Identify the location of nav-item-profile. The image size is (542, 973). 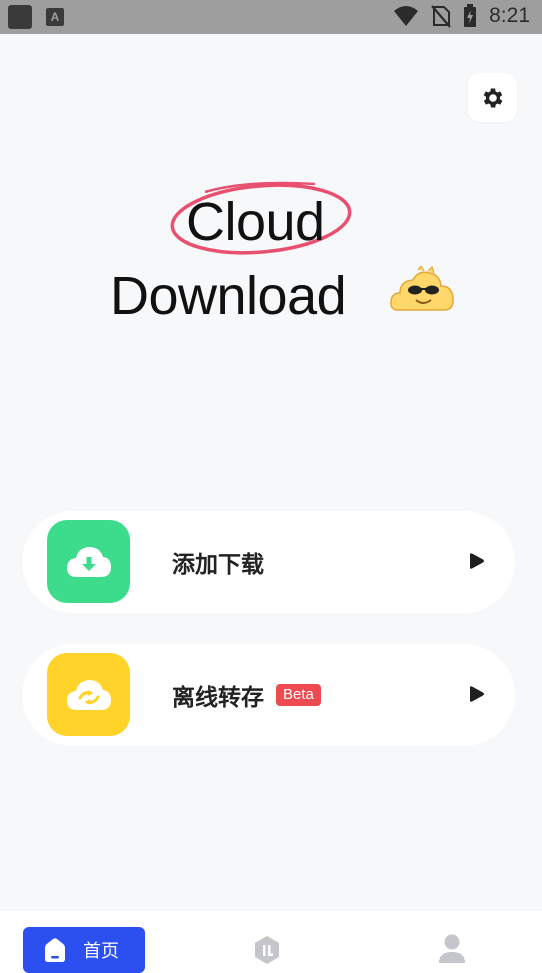
(452, 951).